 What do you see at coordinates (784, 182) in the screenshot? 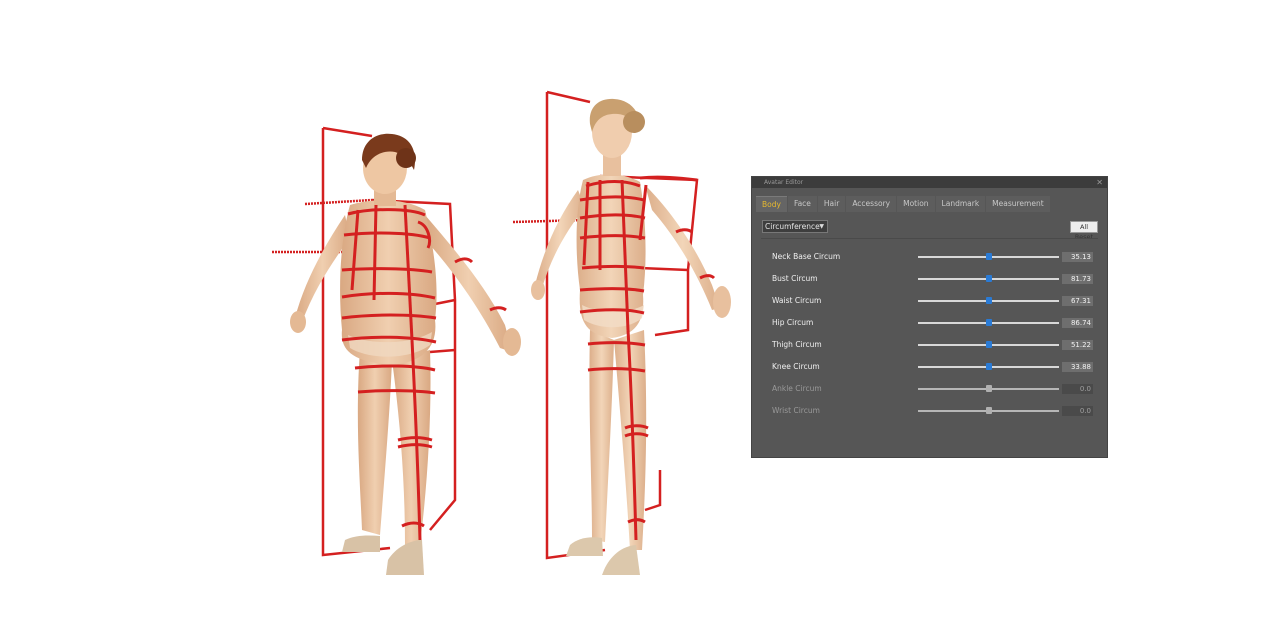
I see `panel-title: Avatar Editor` at bounding box center [784, 182].